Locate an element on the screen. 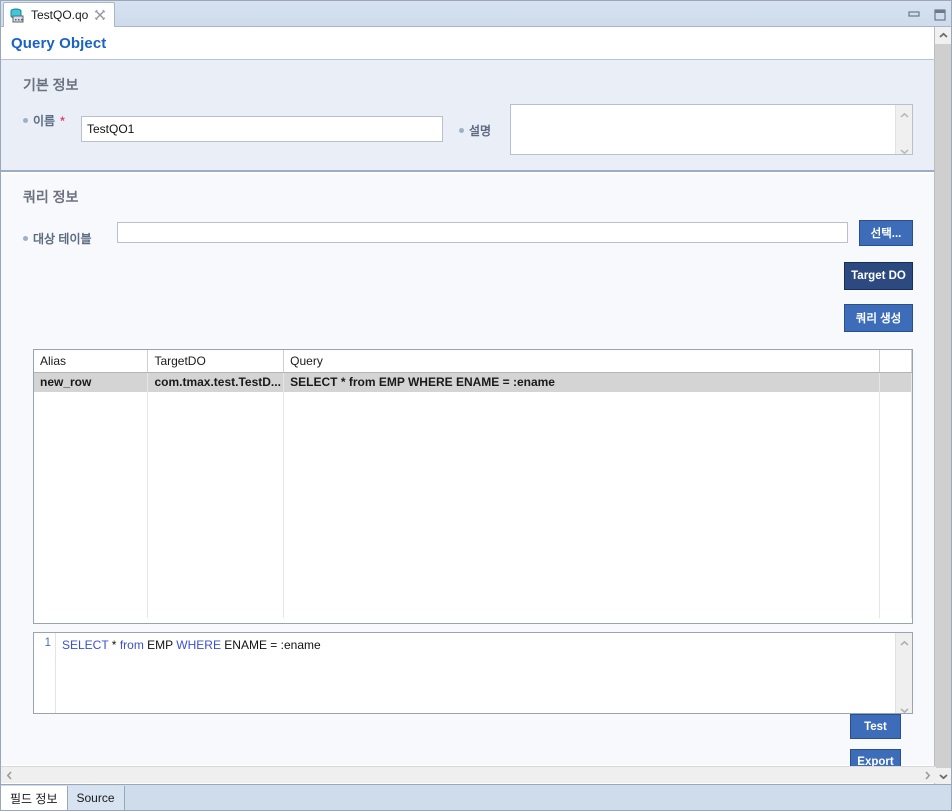 This screenshot has width=952, height=811. maximize-icon is located at coordinates (940, 14).